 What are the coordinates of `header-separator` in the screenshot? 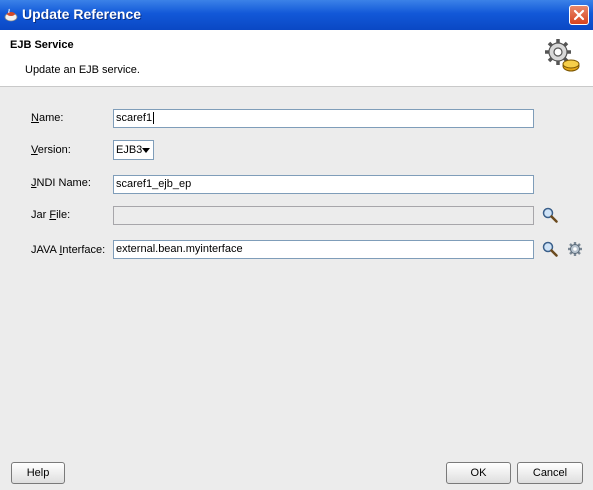 It's located at (296, 86).